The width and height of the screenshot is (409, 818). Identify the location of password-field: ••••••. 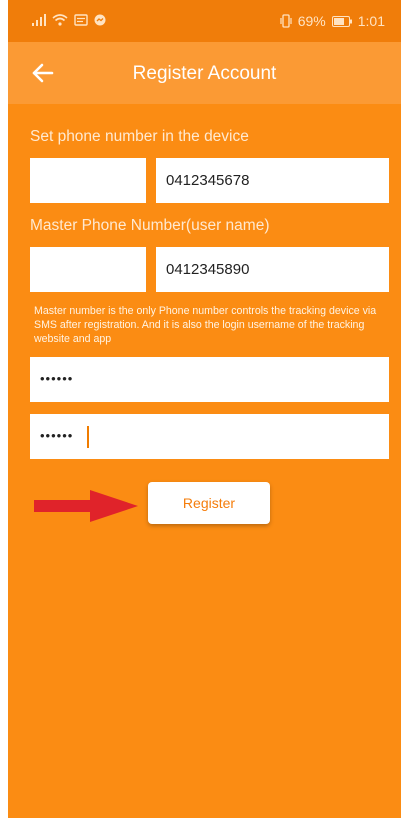
(209, 379).